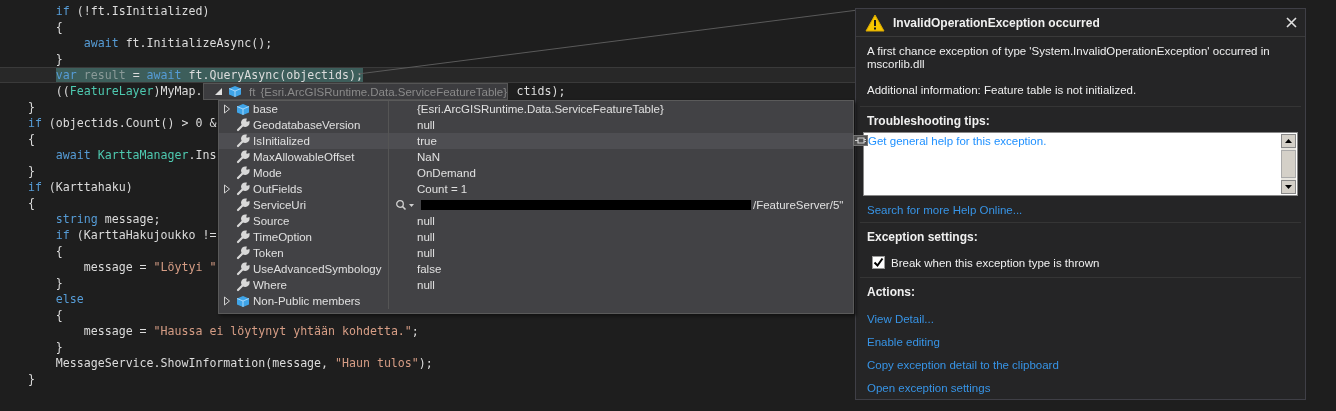 This screenshot has height=411, width=1336. Describe the element at coordinates (282, 237) in the screenshot. I see `property-name: TimeOption` at that location.